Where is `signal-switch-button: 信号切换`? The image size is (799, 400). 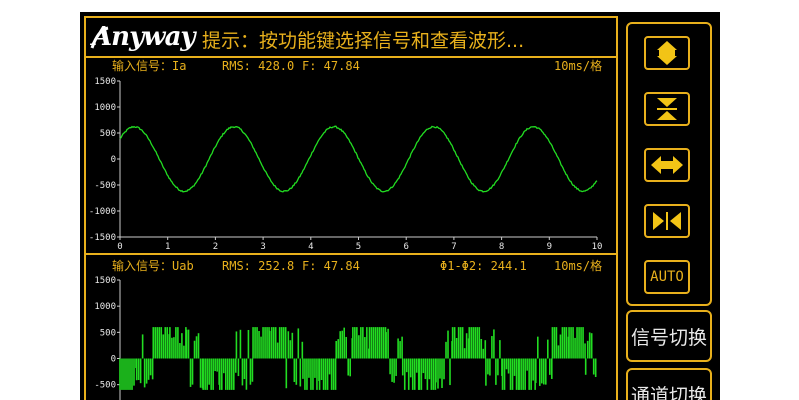
signal-switch-button: 信号切换 is located at coordinates (669, 336).